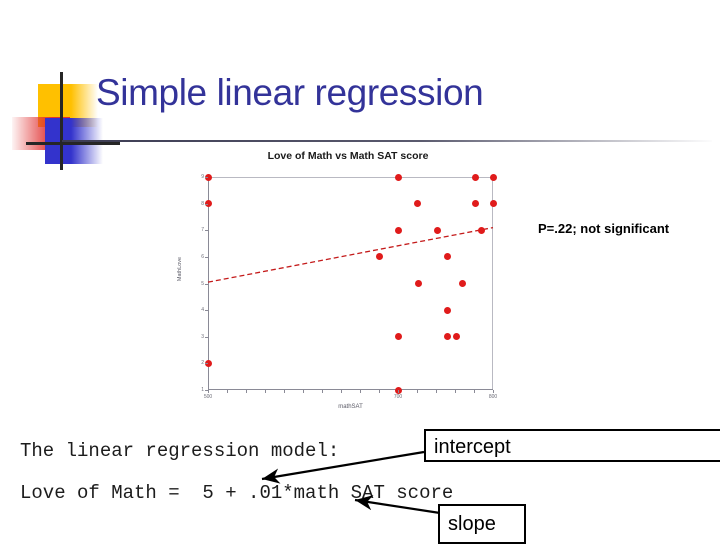  I want to click on x-axis-tick-label: 800, so click(493, 397).